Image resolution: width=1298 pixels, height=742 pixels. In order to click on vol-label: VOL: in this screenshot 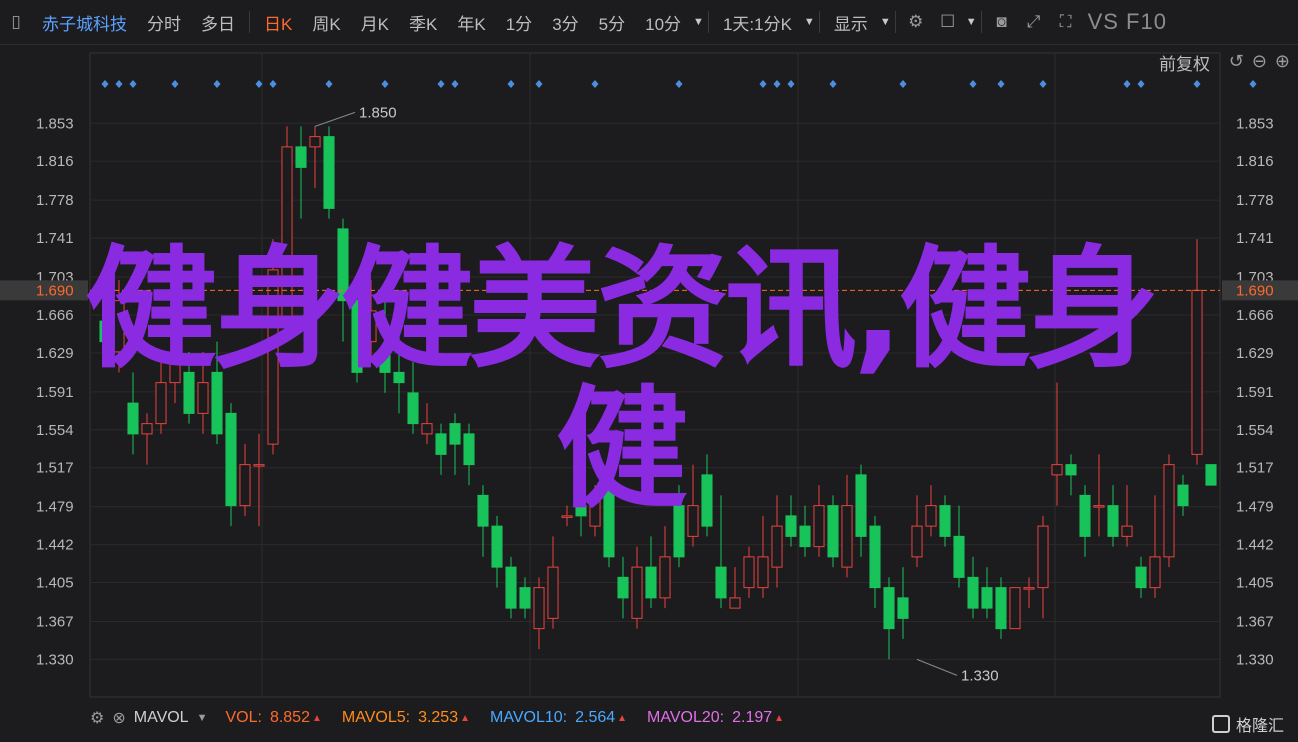, I will do `click(243, 717)`.